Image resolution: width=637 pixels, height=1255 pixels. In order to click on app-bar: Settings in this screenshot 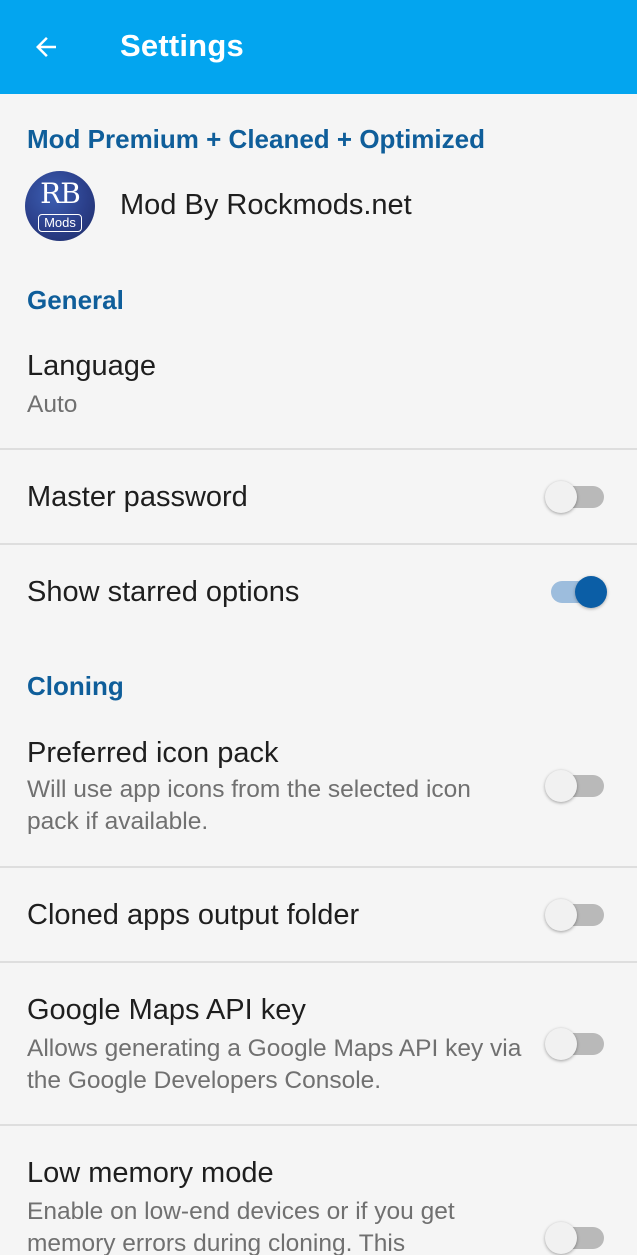, I will do `click(318, 47)`.